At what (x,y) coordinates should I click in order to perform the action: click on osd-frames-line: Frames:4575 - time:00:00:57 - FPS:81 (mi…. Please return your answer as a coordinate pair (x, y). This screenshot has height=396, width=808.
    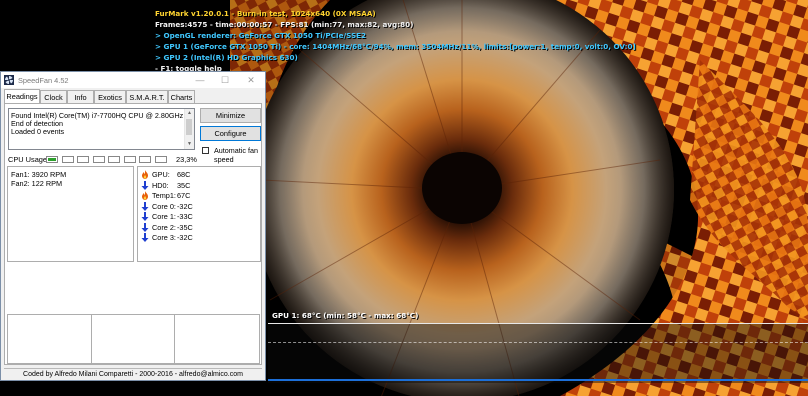
    Looking at the image, I should click on (284, 24).